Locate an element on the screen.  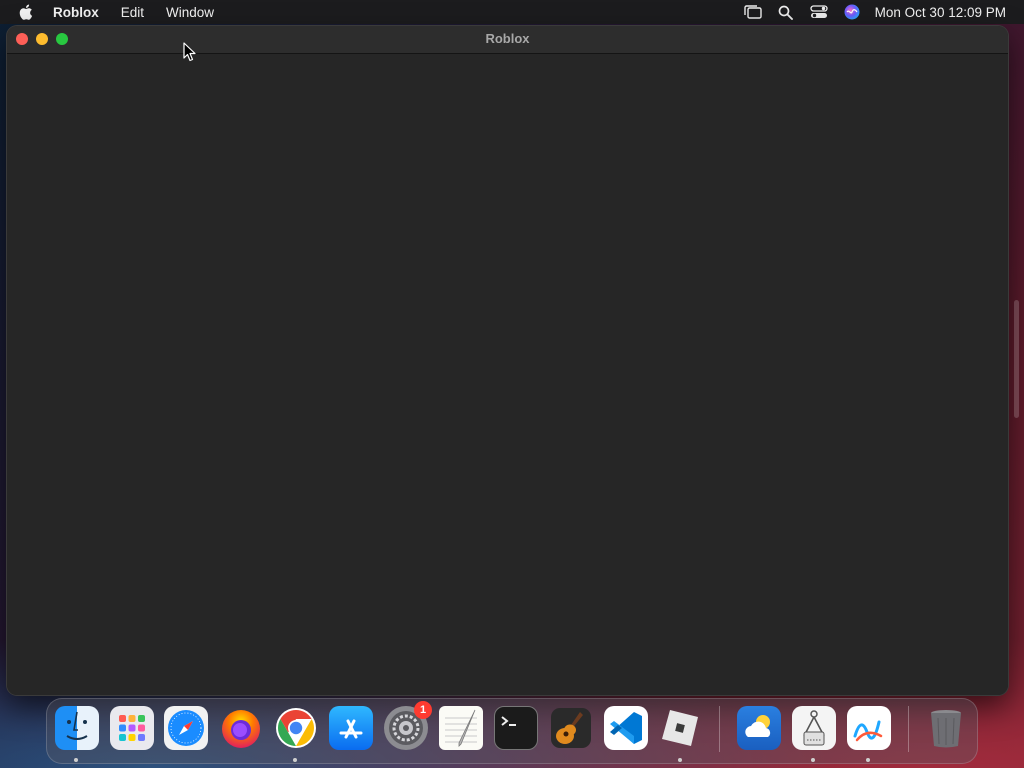
window-title: Roblox is located at coordinates (507, 38).